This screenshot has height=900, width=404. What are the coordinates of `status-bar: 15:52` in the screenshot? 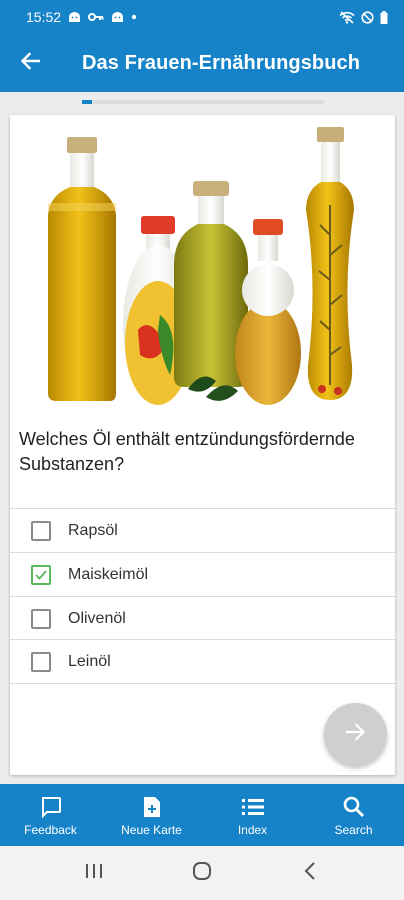 It's located at (202, 17).